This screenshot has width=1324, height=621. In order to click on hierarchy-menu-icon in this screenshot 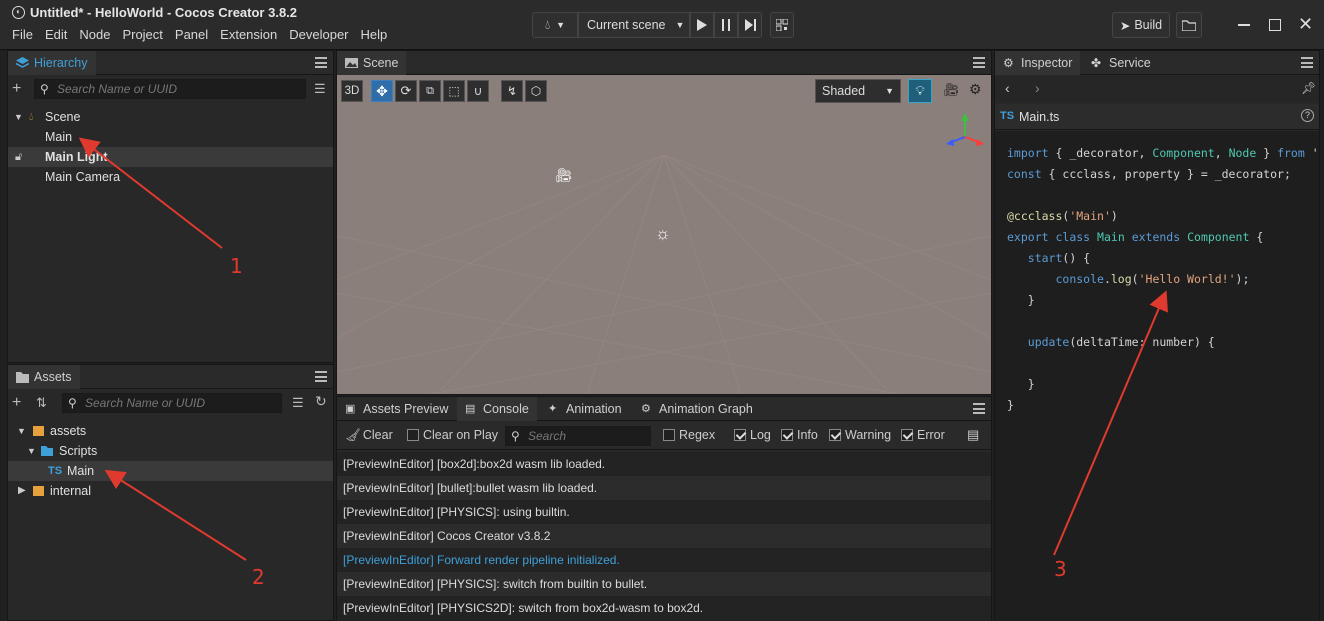, I will do `click(321, 62)`.